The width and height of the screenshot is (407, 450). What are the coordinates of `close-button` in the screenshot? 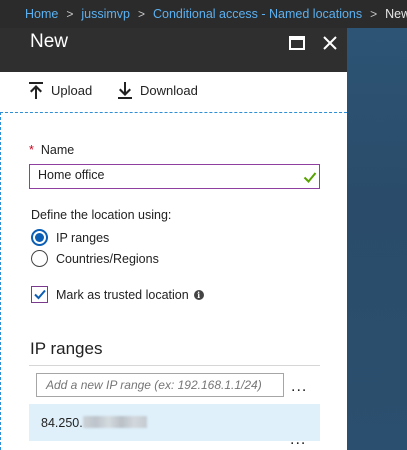 It's located at (330, 43).